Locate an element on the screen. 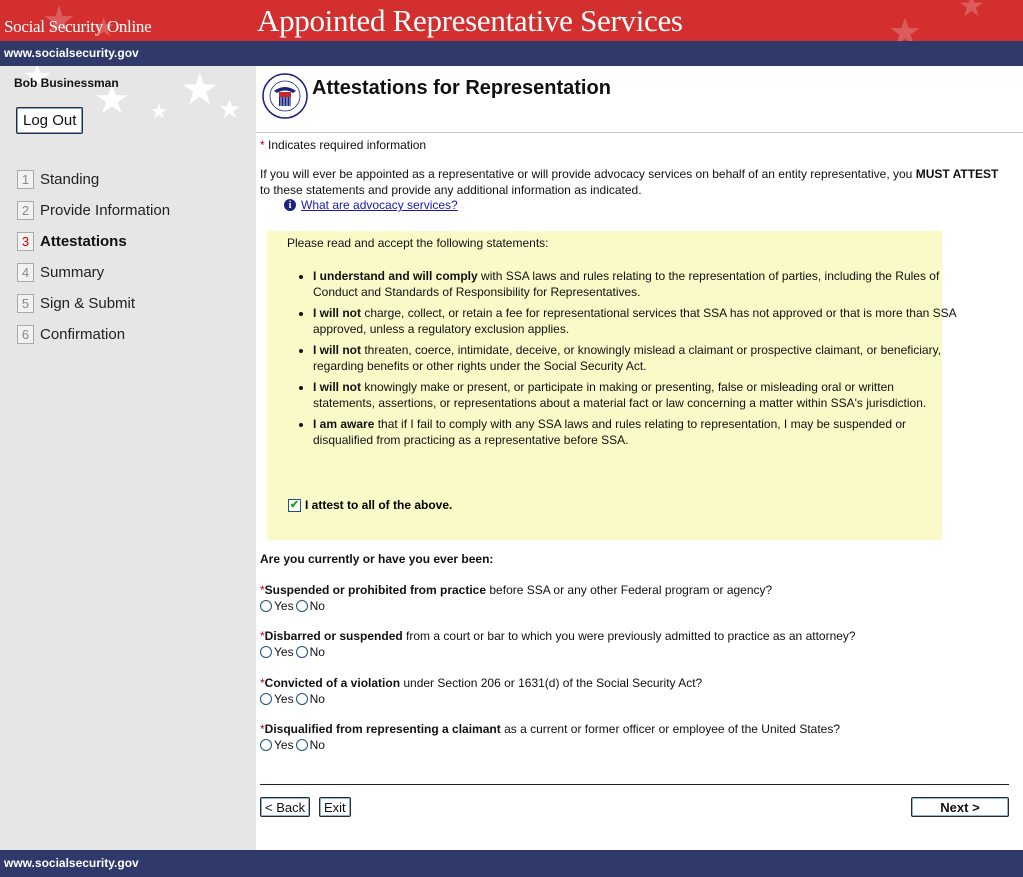  step-standing: 1 Standing is located at coordinates (93, 179).